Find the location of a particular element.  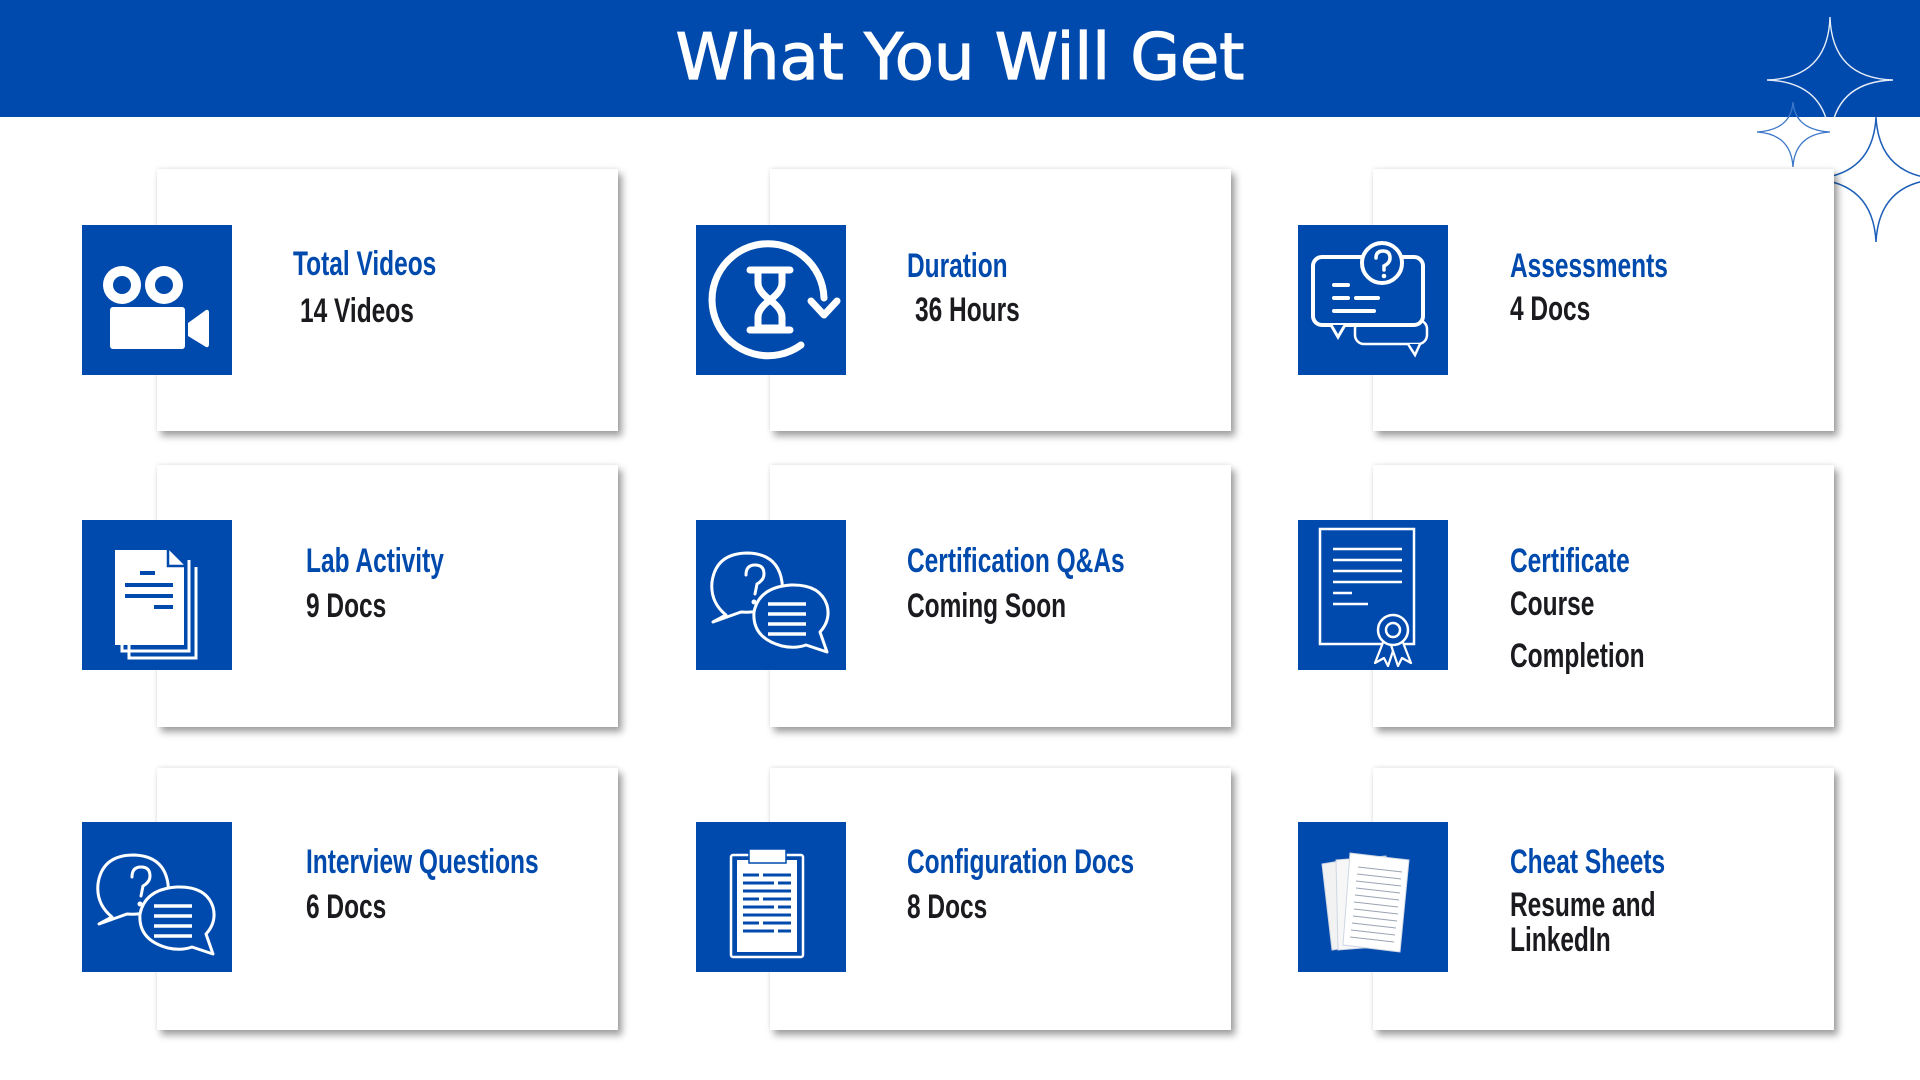

papers-icon is located at coordinates (1365, 902).